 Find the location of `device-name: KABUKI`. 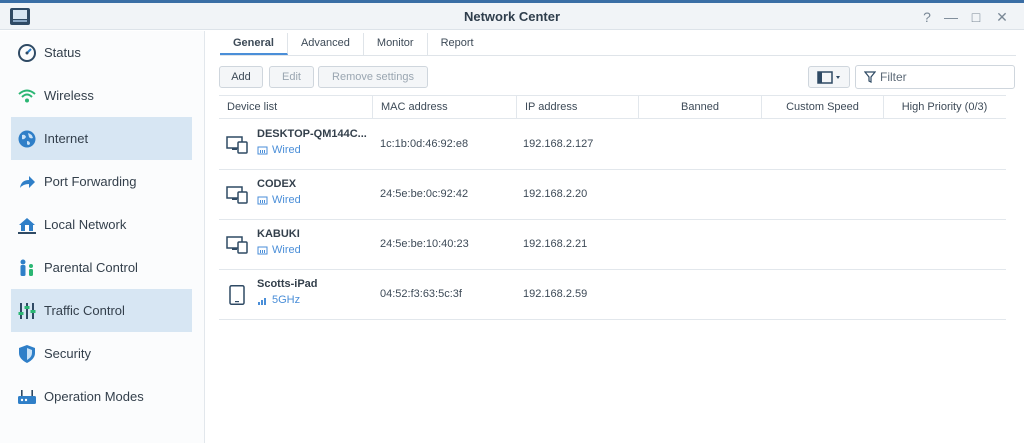

device-name: KABUKI is located at coordinates (278, 234).